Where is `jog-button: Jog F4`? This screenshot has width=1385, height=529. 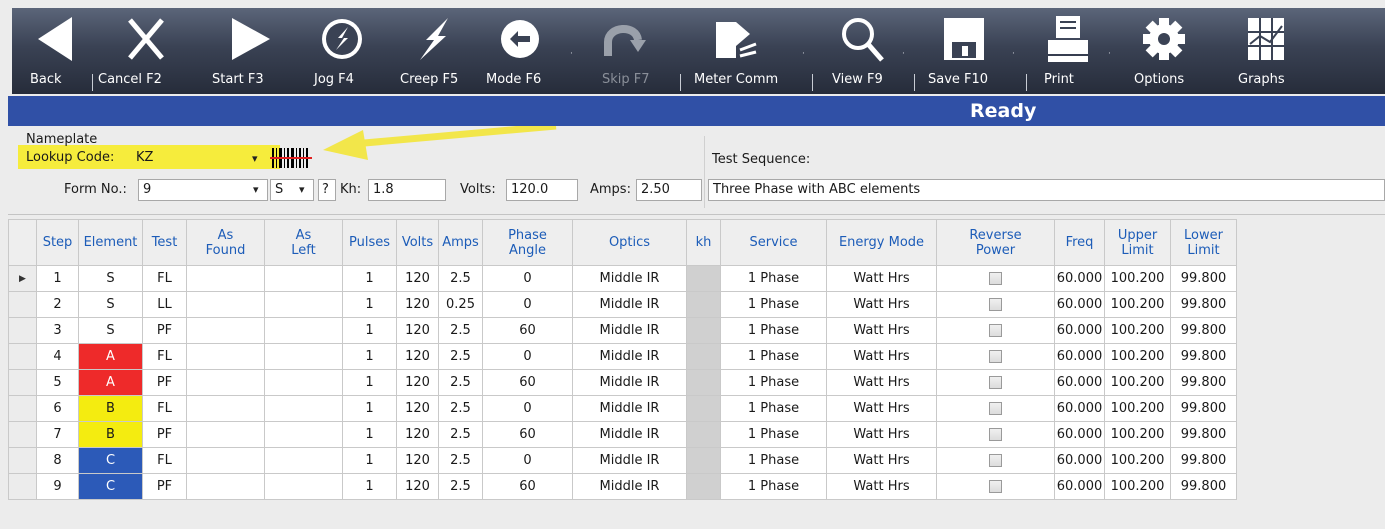
jog-button: Jog F4 is located at coordinates (337, 51).